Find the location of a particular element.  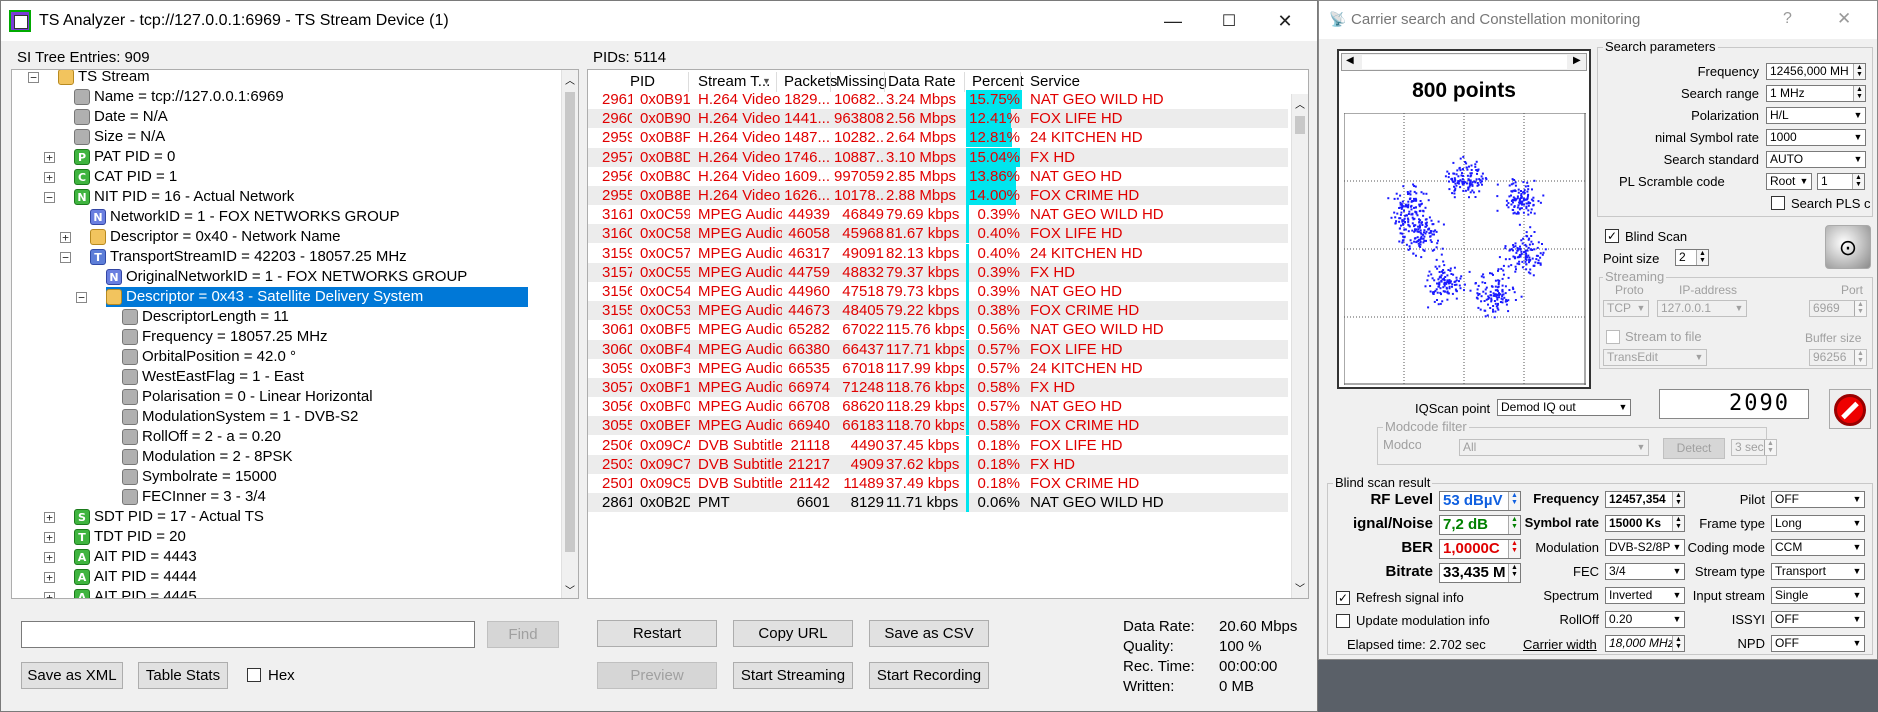

param-field: 1000 ▼ is located at coordinates (1816, 137).